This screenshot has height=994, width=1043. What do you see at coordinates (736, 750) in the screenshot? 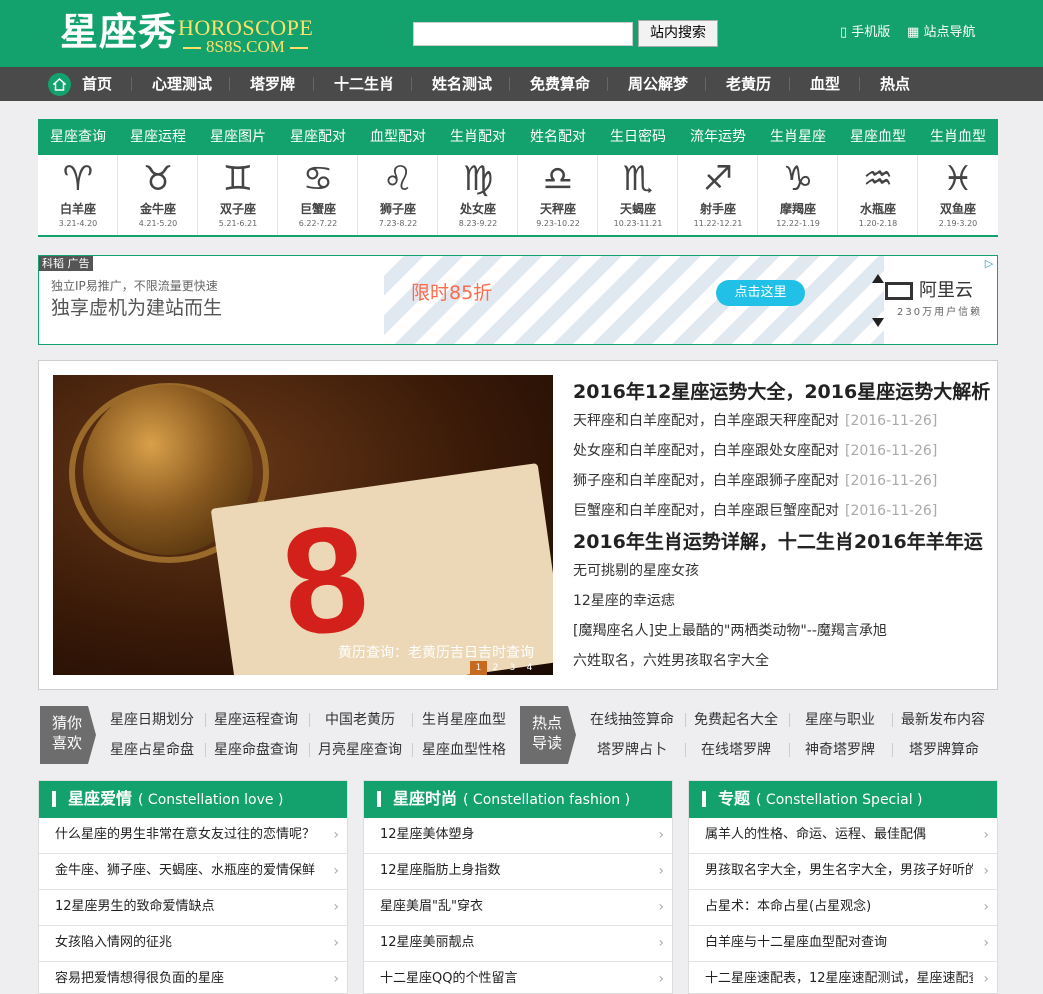
I see `quick-link: 在线塔罗牌` at bounding box center [736, 750].